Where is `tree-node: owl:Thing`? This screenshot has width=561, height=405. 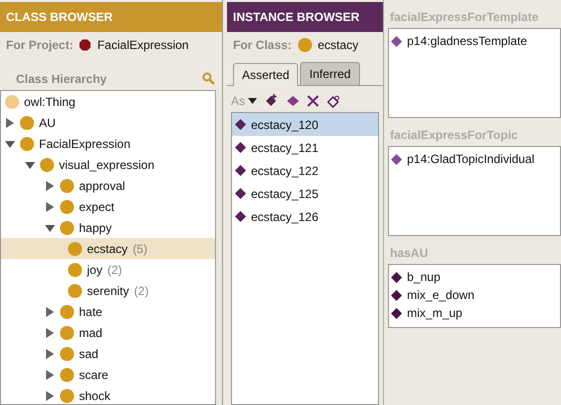 tree-node: owl:Thing is located at coordinates (108, 101).